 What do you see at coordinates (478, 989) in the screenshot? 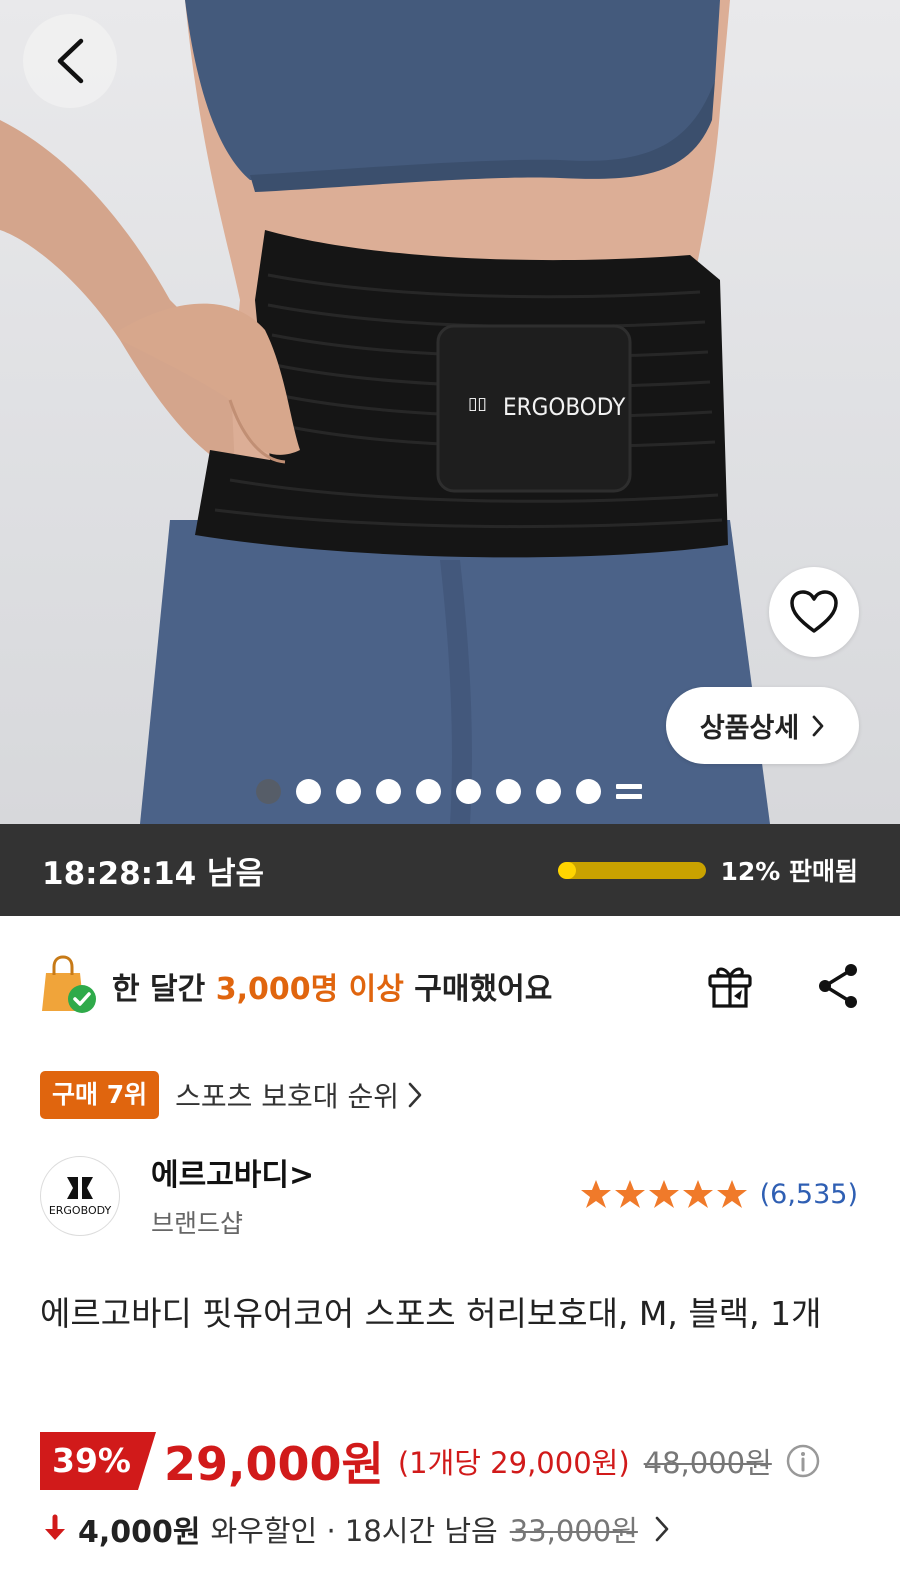
I see `purchase-count-suffix: 구매했어요` at bounding box center [478, 989].